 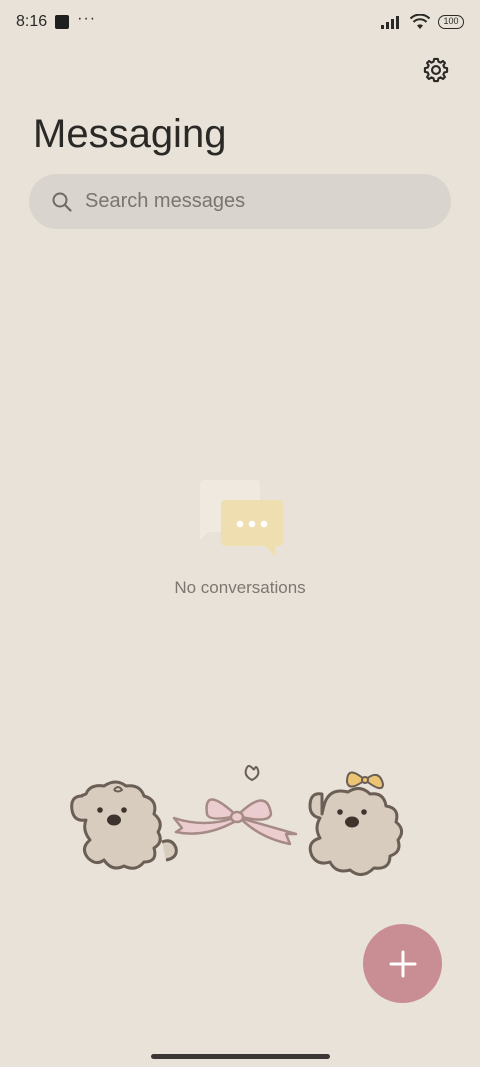 I want to click on search-input, so click(x=245, y=201).